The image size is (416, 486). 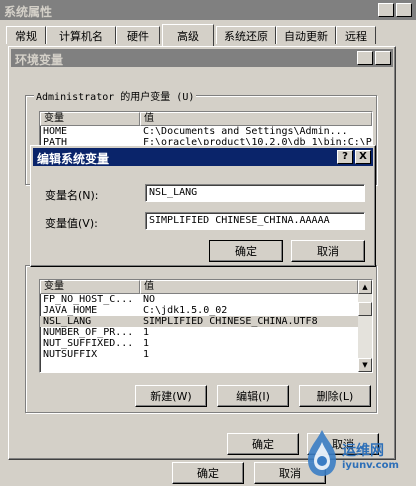 What do you see at coordinates (199, 332) in the screenshot?
I see `table-row: NUMBER_OF_PR... 1` at bounding box center [199, 332].